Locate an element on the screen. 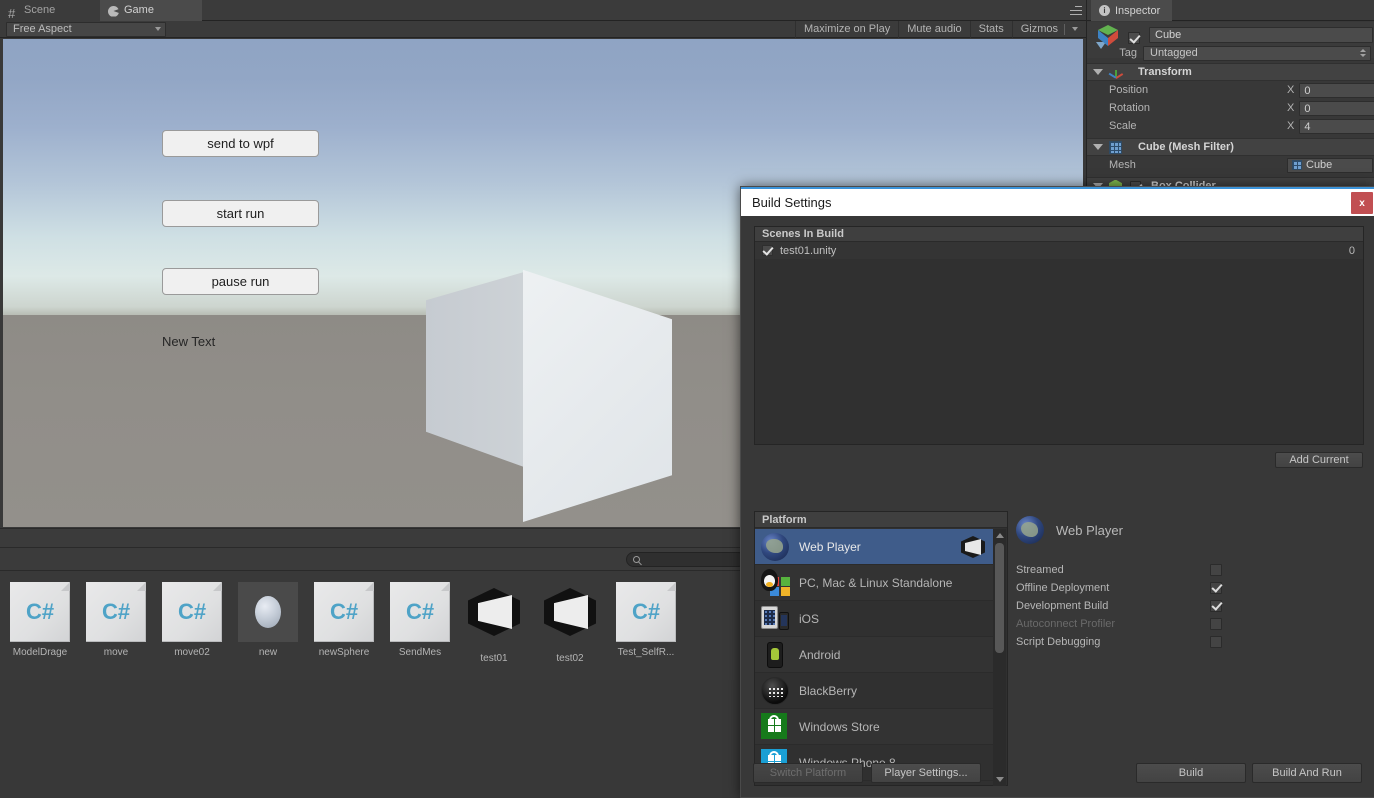 The width and height of the screenshot is (1374, 798). scrollbar-thumb is located at coordinates (999, 598).